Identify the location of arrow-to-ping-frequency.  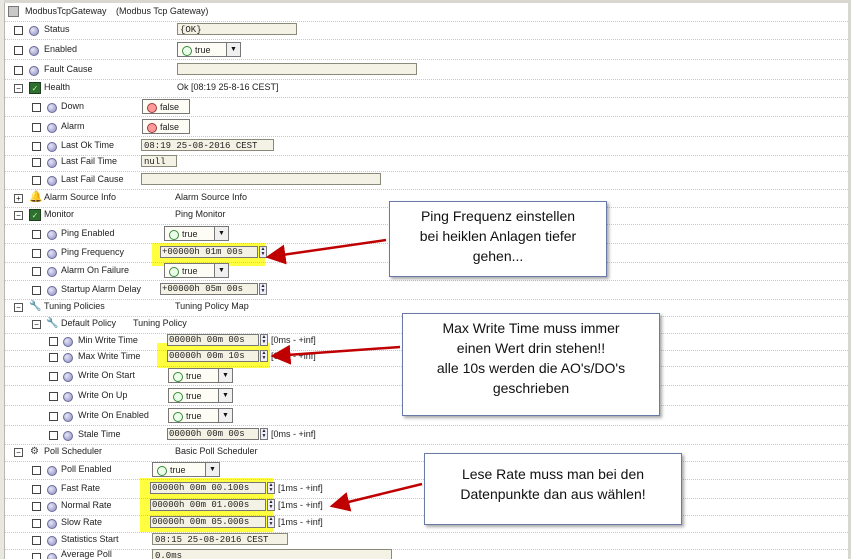
(326, 251).